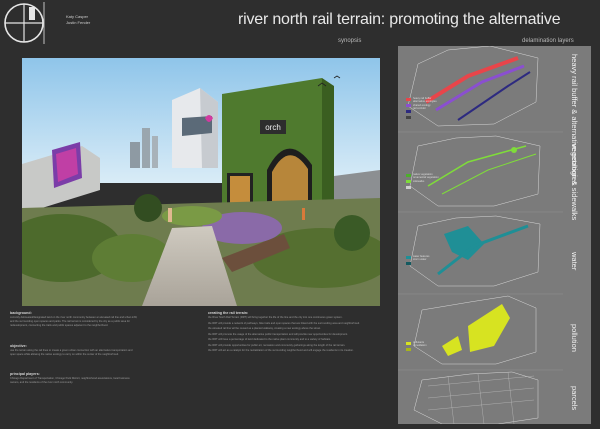 The height and width of the screenshot is (429, 600). Describe the element at coordinates (21, 313) in the screenshot. I see `background-heading: background:` at that location.